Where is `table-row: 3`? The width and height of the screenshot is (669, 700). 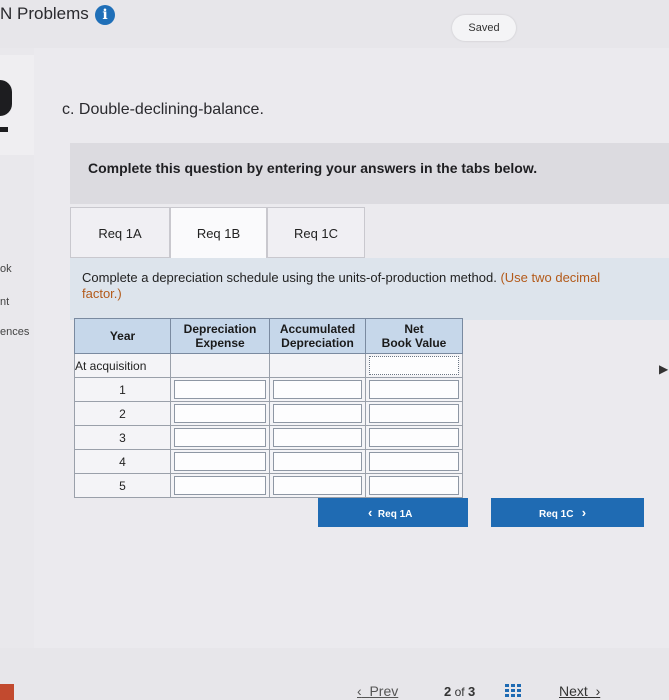 table-row: 3 is located at coordinates (268, 437).